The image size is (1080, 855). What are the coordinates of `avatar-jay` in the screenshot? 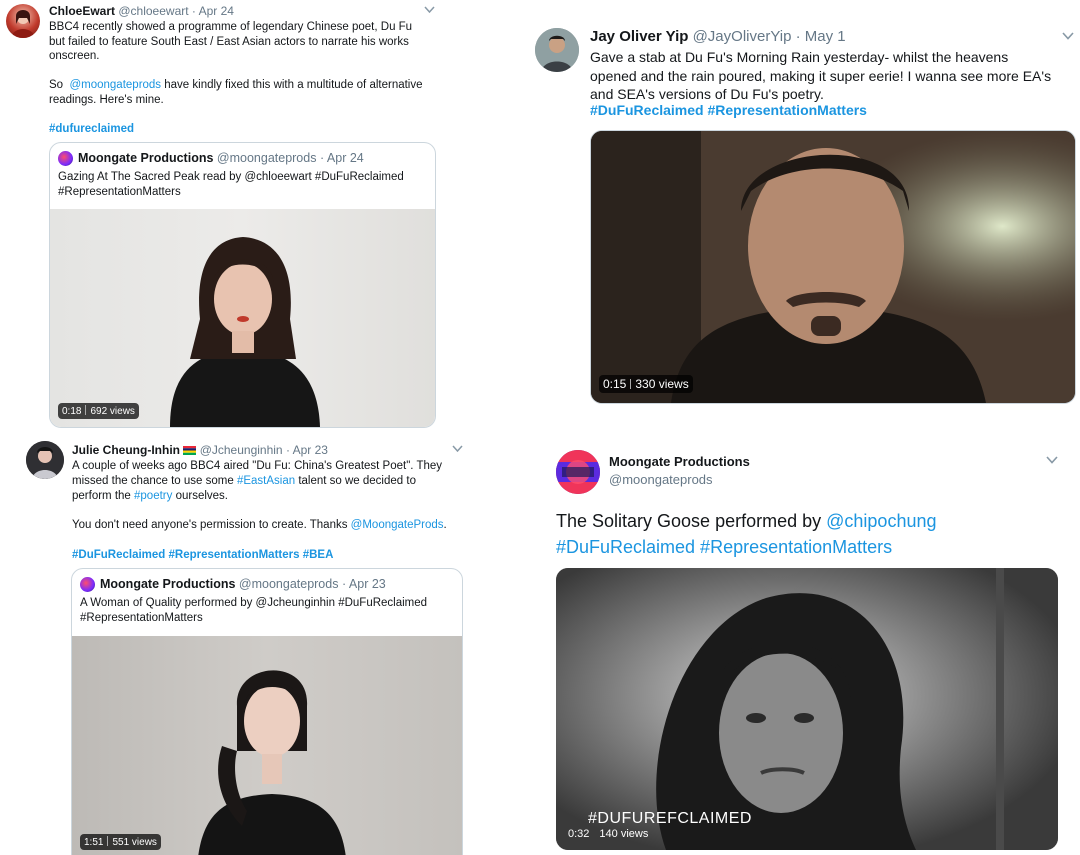 It's located at (557, 50).